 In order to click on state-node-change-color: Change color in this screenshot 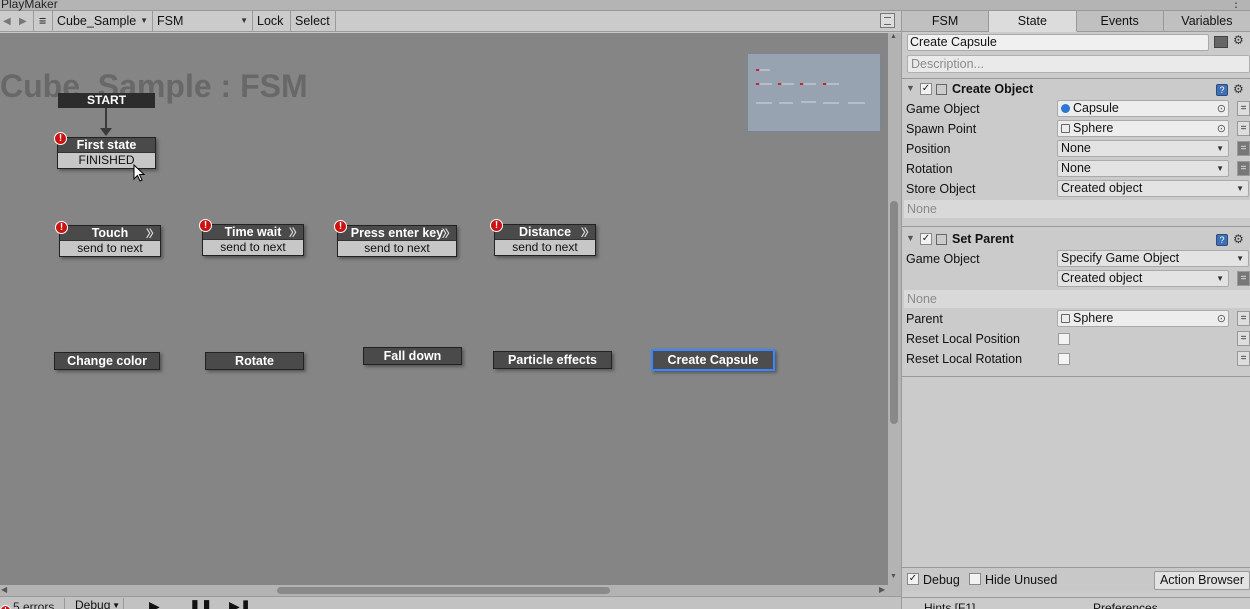, I will do `click(107, 361)`.